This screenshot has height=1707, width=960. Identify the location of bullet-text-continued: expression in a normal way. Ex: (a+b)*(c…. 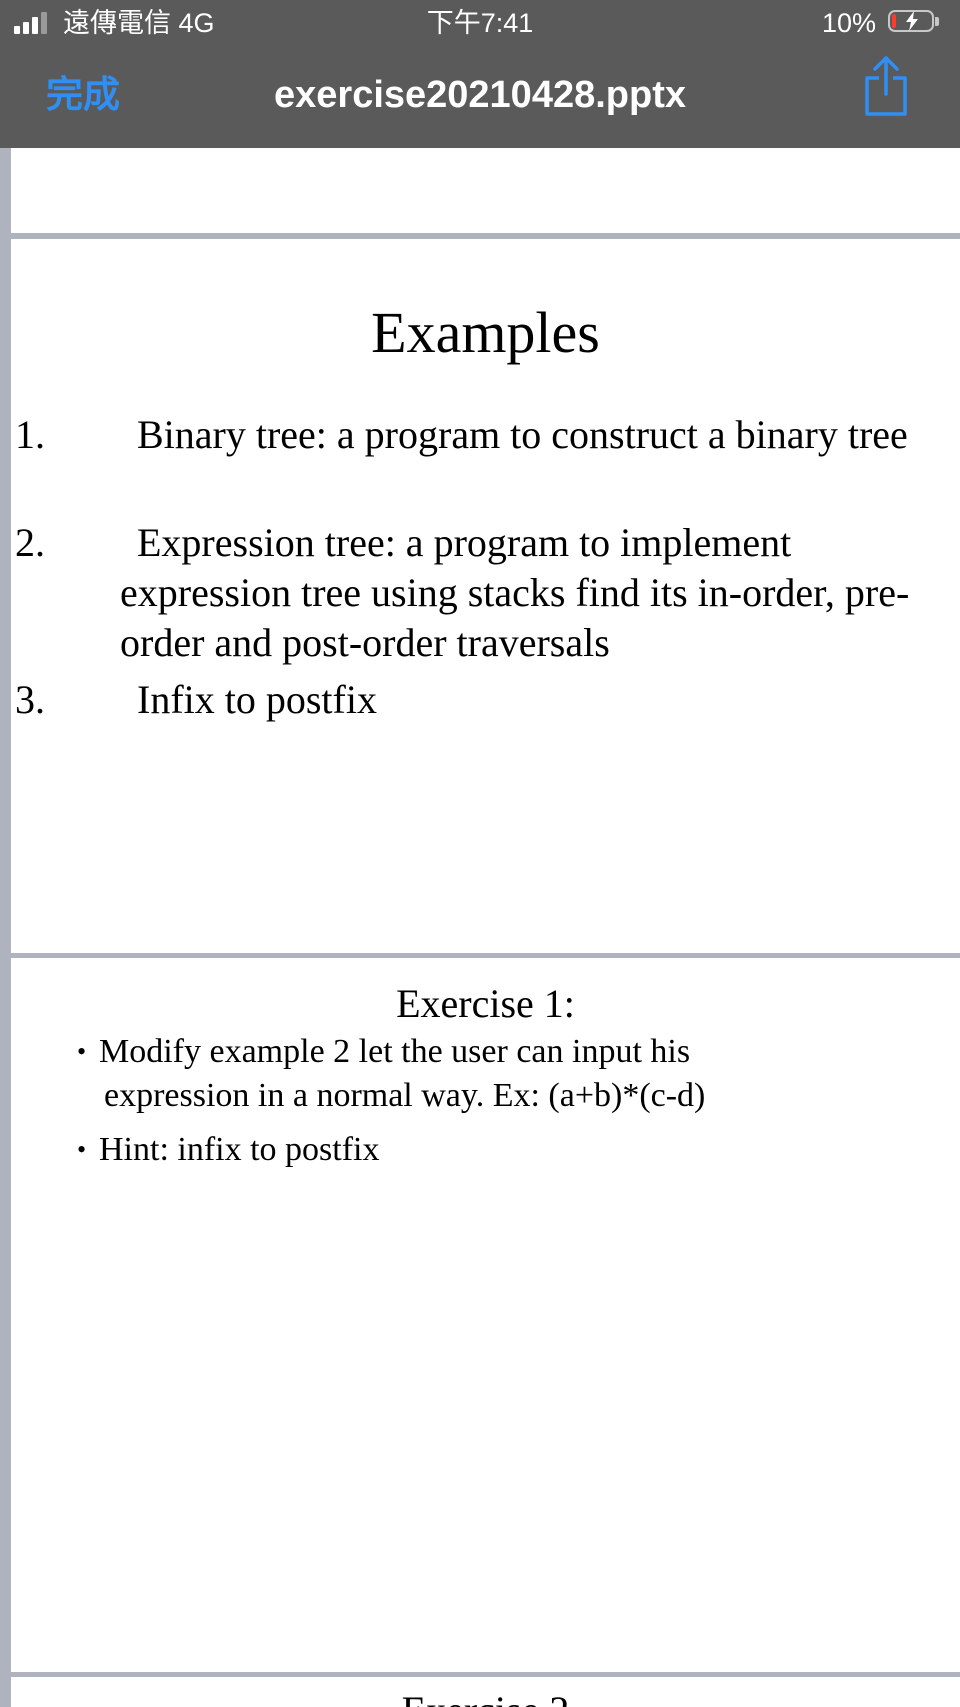
(405, 1095).